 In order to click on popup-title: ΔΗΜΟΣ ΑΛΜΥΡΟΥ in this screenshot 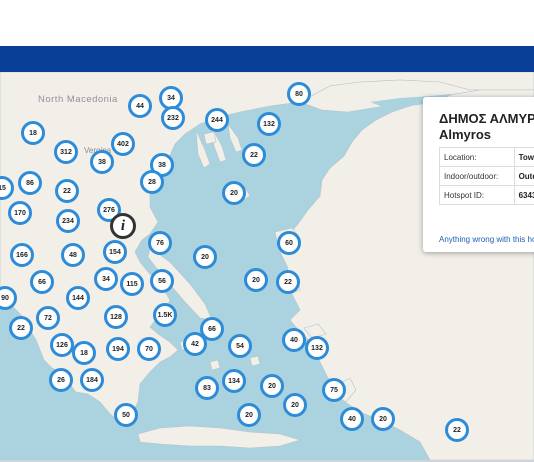, I will do `click(486, 118)`.